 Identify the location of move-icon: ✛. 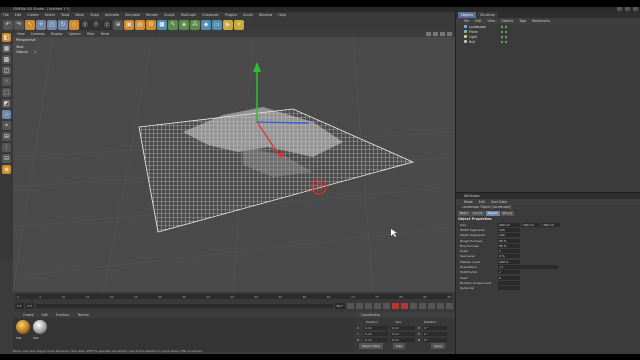
(41, 24).